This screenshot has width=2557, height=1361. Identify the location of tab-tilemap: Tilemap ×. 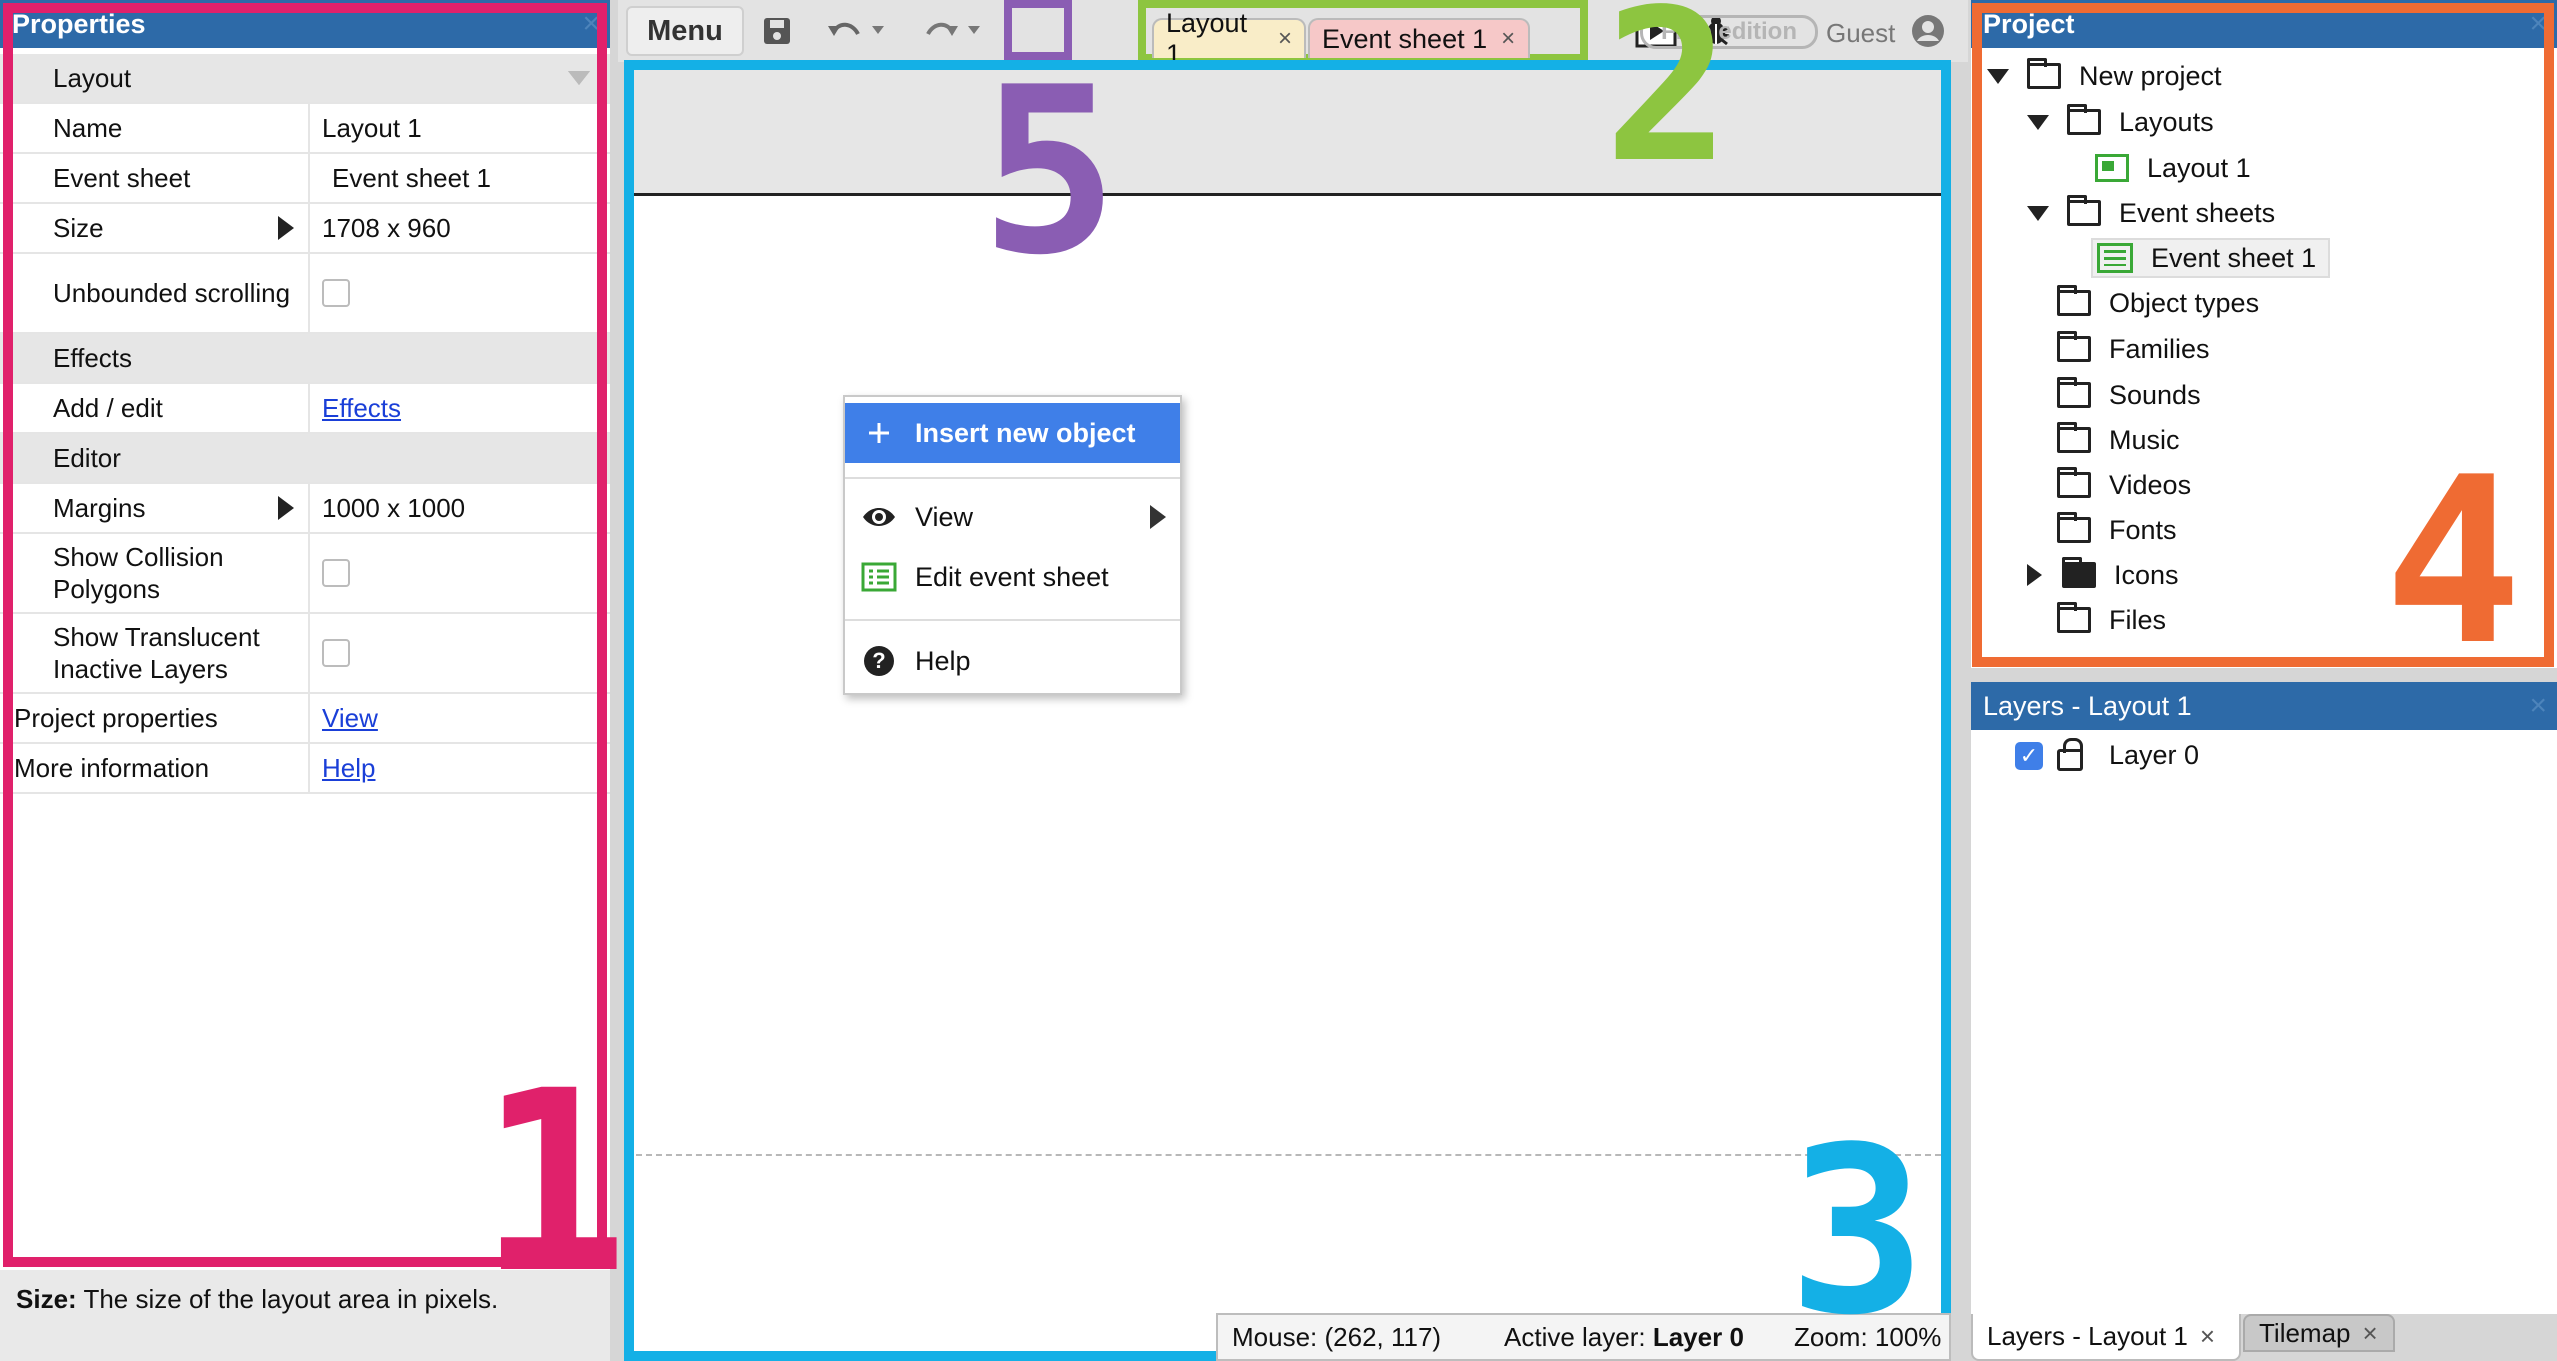
(2319, 1333).